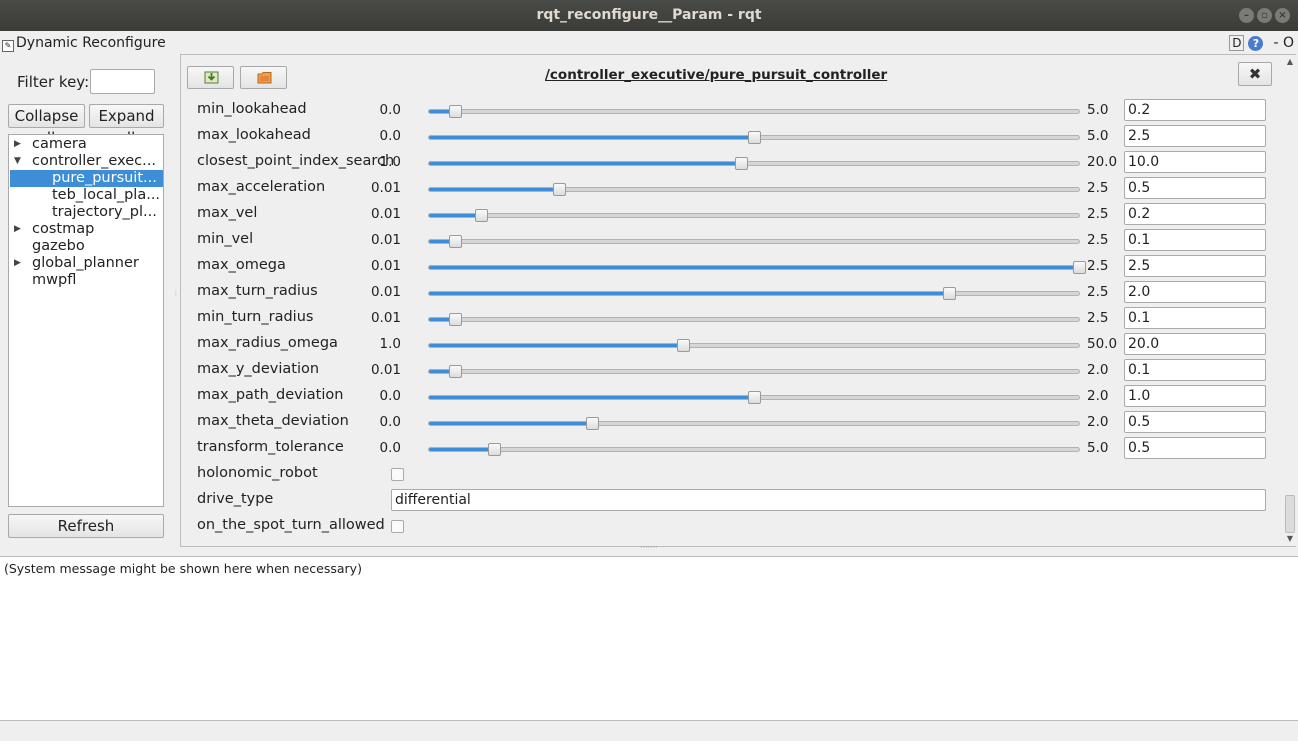 The width and height of the screenshot is (1298, 741). What do you see at coordinates (1290, 538) in the screenshot?
I see `scroll-down-icon: ▼` at bounding box center [1290, 538].